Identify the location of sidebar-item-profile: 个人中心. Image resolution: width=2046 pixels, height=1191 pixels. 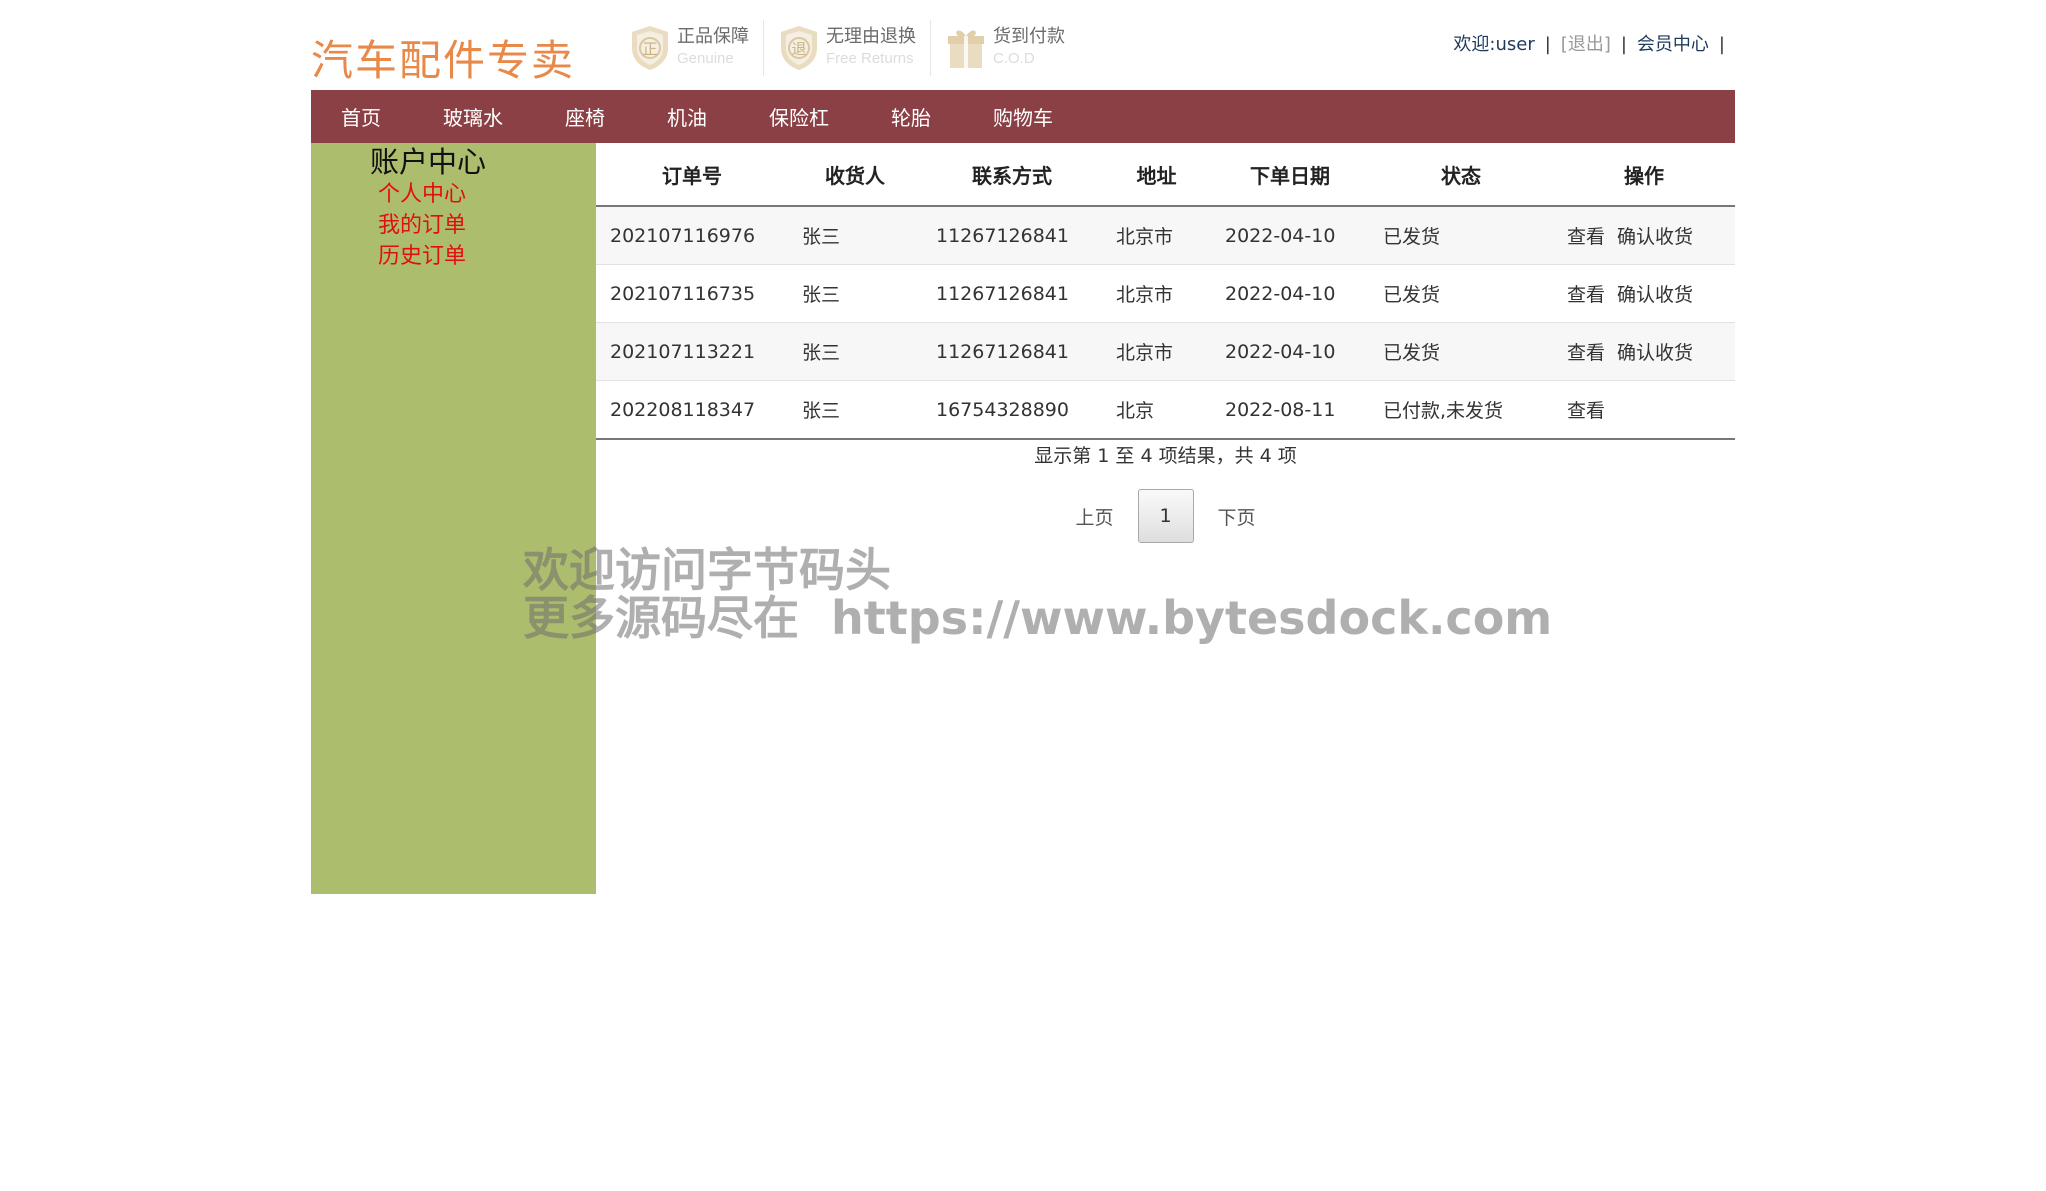
(422, 194).